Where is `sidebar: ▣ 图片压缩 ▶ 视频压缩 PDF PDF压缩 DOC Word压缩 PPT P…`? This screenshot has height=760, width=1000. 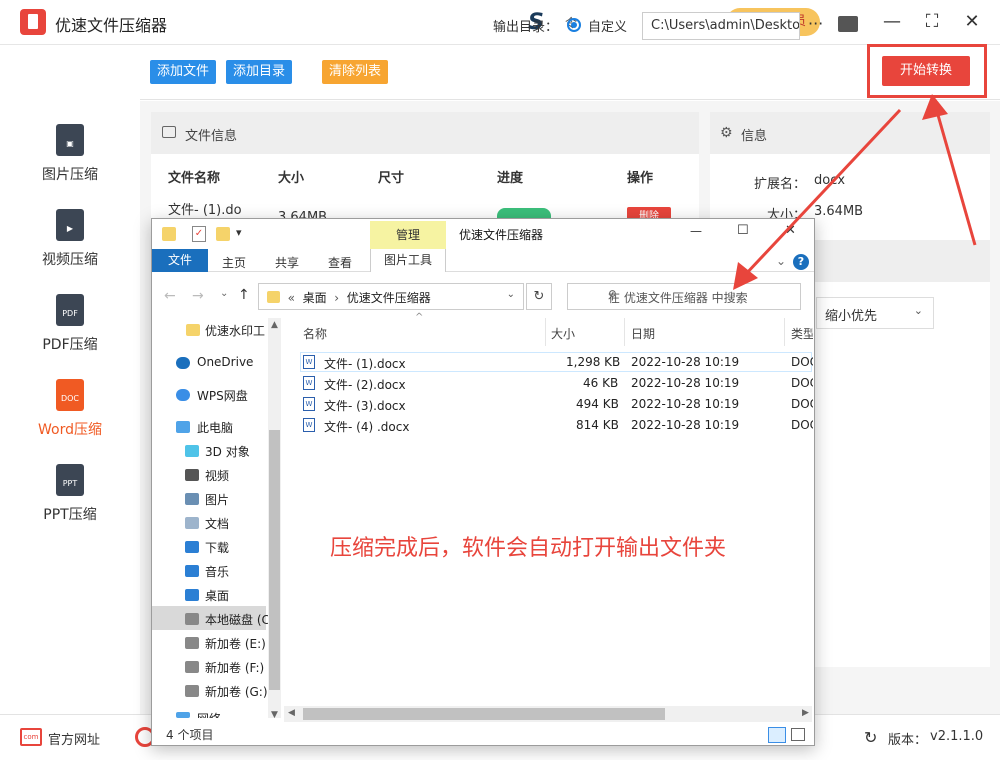
sidebar: ▣ 图片压缩 ▶ 视频压缩 PDF PDF压缩 DOC Word压缩 PPT P… is located at coordinates (70, 380).